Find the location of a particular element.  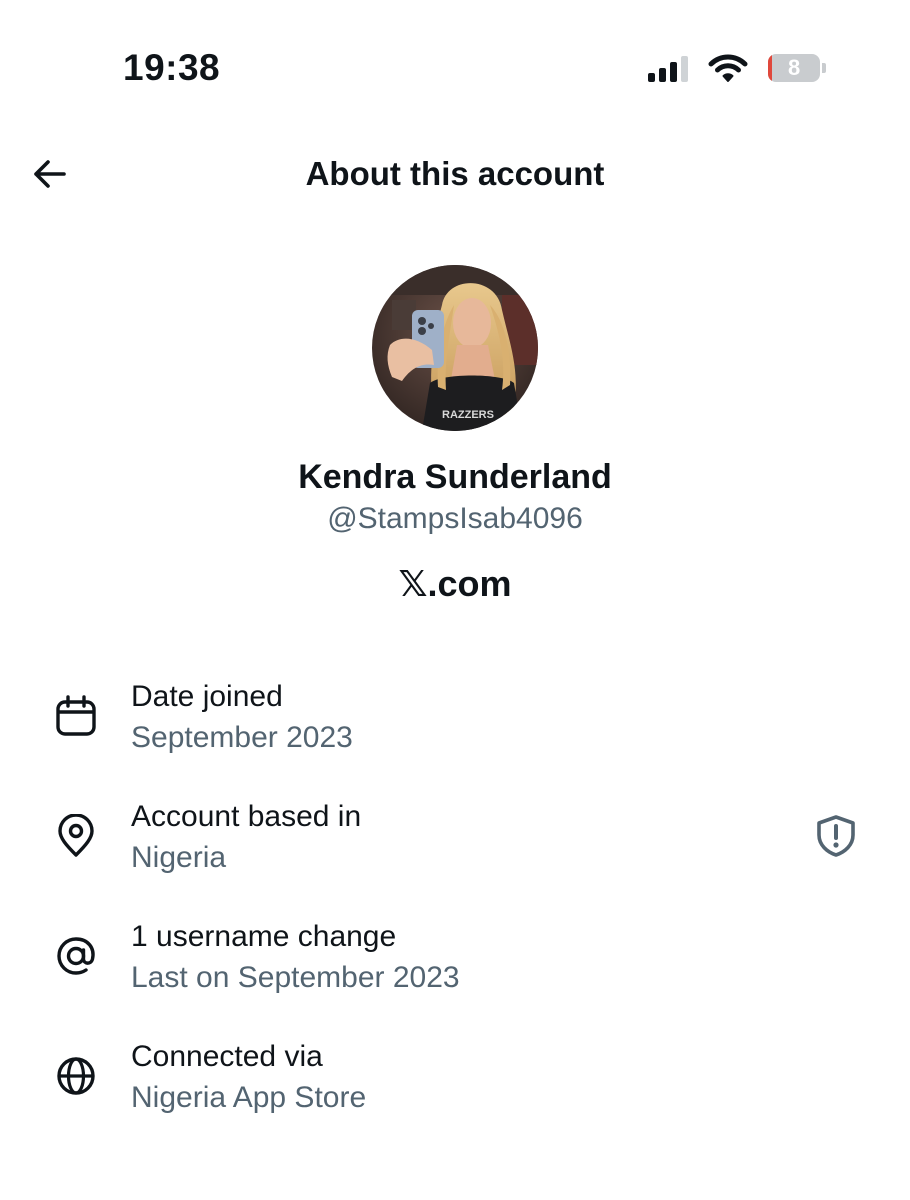

info-value: Last on September 2023 is located at coordinates (295, 977).